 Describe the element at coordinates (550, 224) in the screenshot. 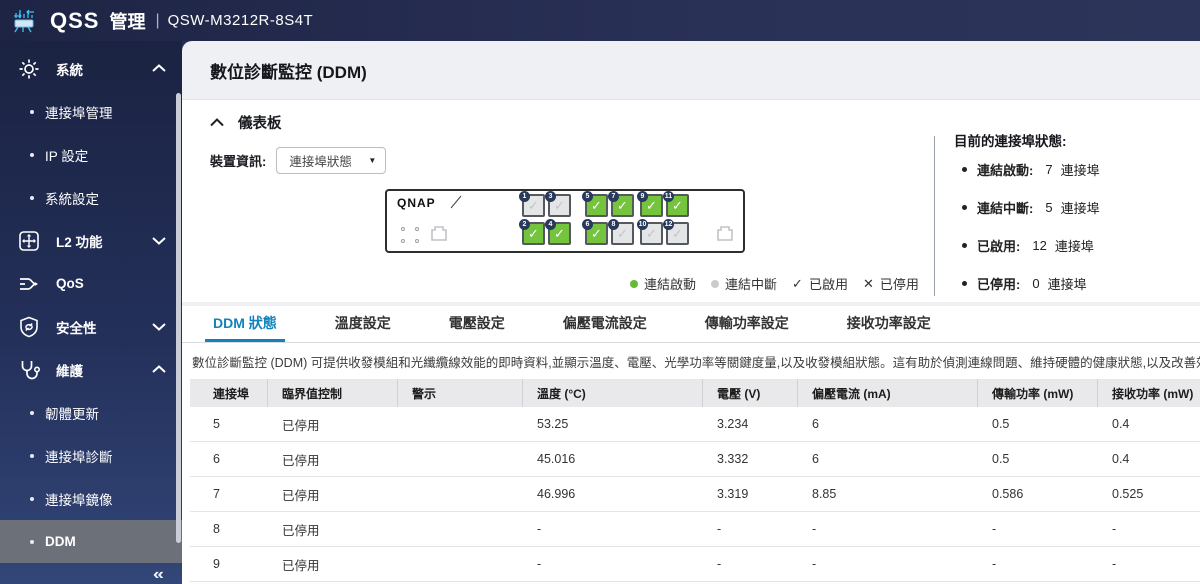

I see `port-number-badge: 4` at that location.